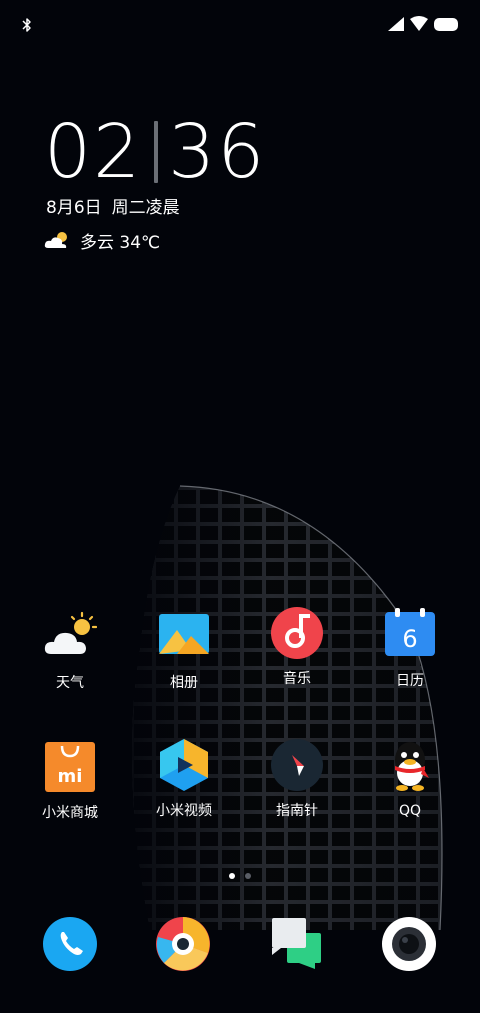 The image size is (480, 1013). What do you see at coordinates (184, 634) in the screenshot?
I see `gallery-icon` at bounding box center [184, 634].